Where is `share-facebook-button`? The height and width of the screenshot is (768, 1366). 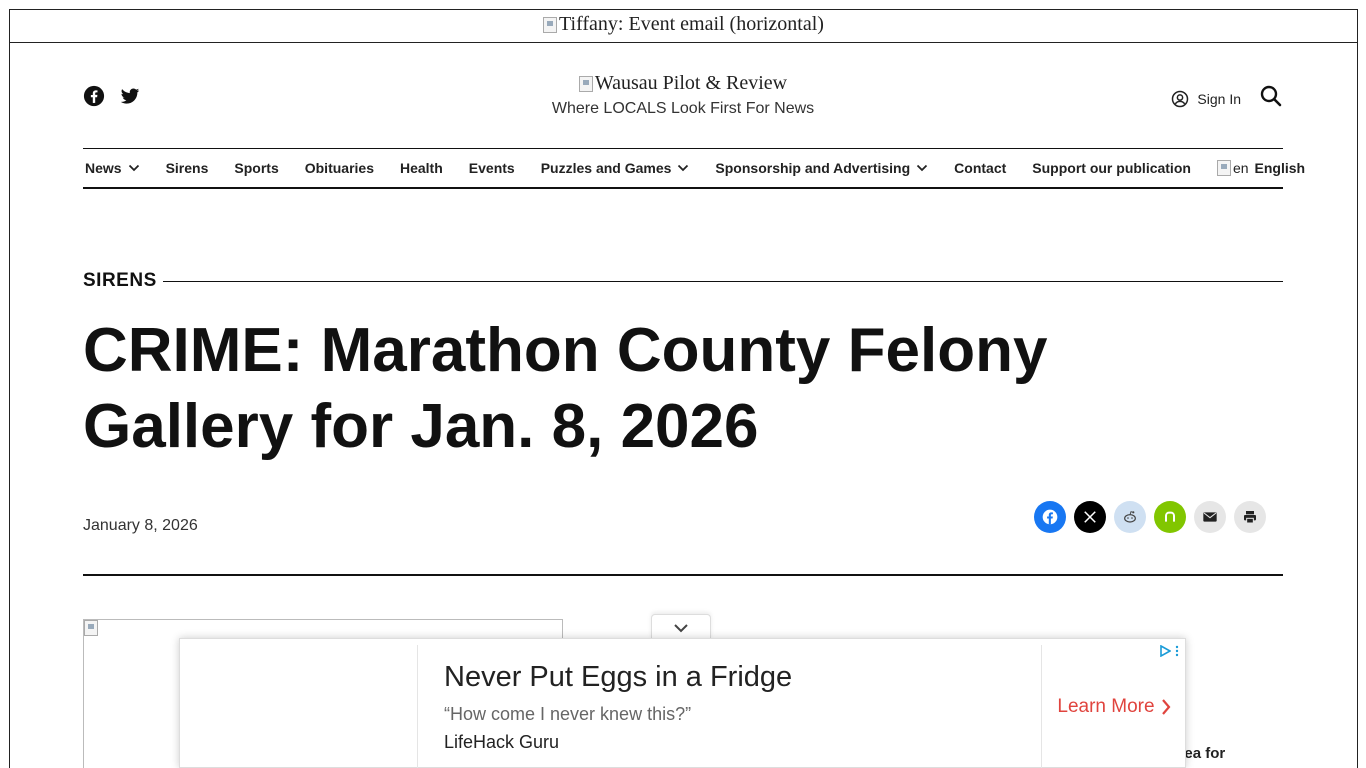
share-facebook-button is located at coordinates (1050, 517).